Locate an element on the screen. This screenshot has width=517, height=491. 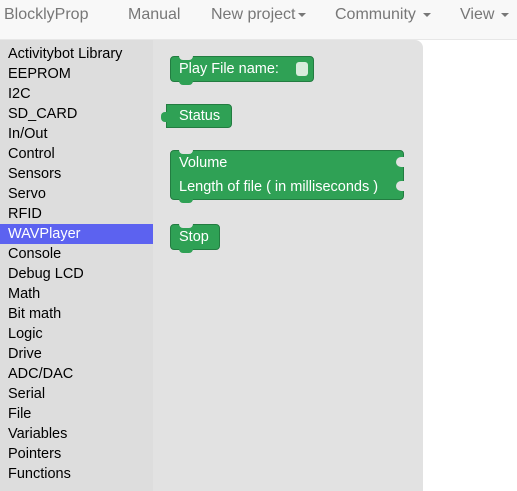
new-project-menu: New project is located at coordinates (259, 15).